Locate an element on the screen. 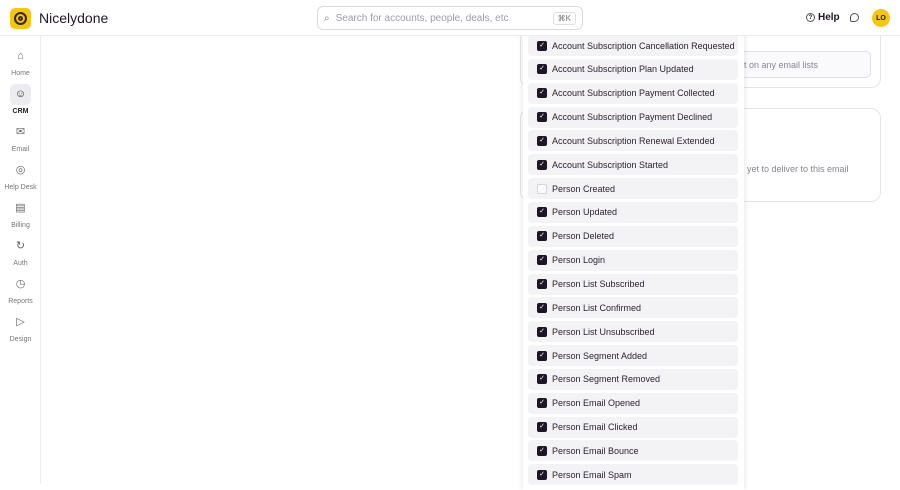 The width and height of the screenshot is (900, 490). event-label: Person Email Spam is located at coordinates (592, 474).